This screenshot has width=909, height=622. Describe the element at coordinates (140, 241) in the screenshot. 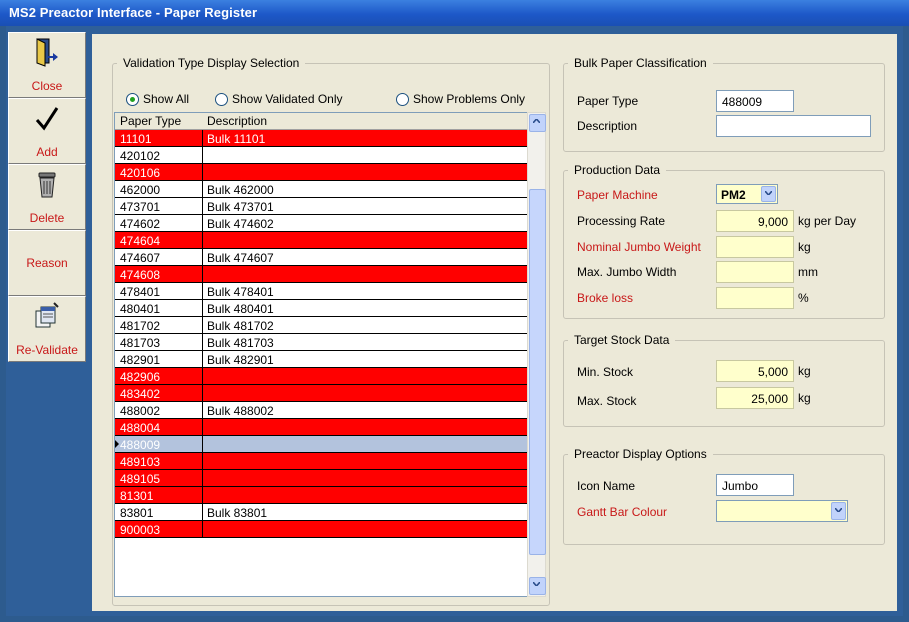

I see `cell-paper-type: 474604` at that location.